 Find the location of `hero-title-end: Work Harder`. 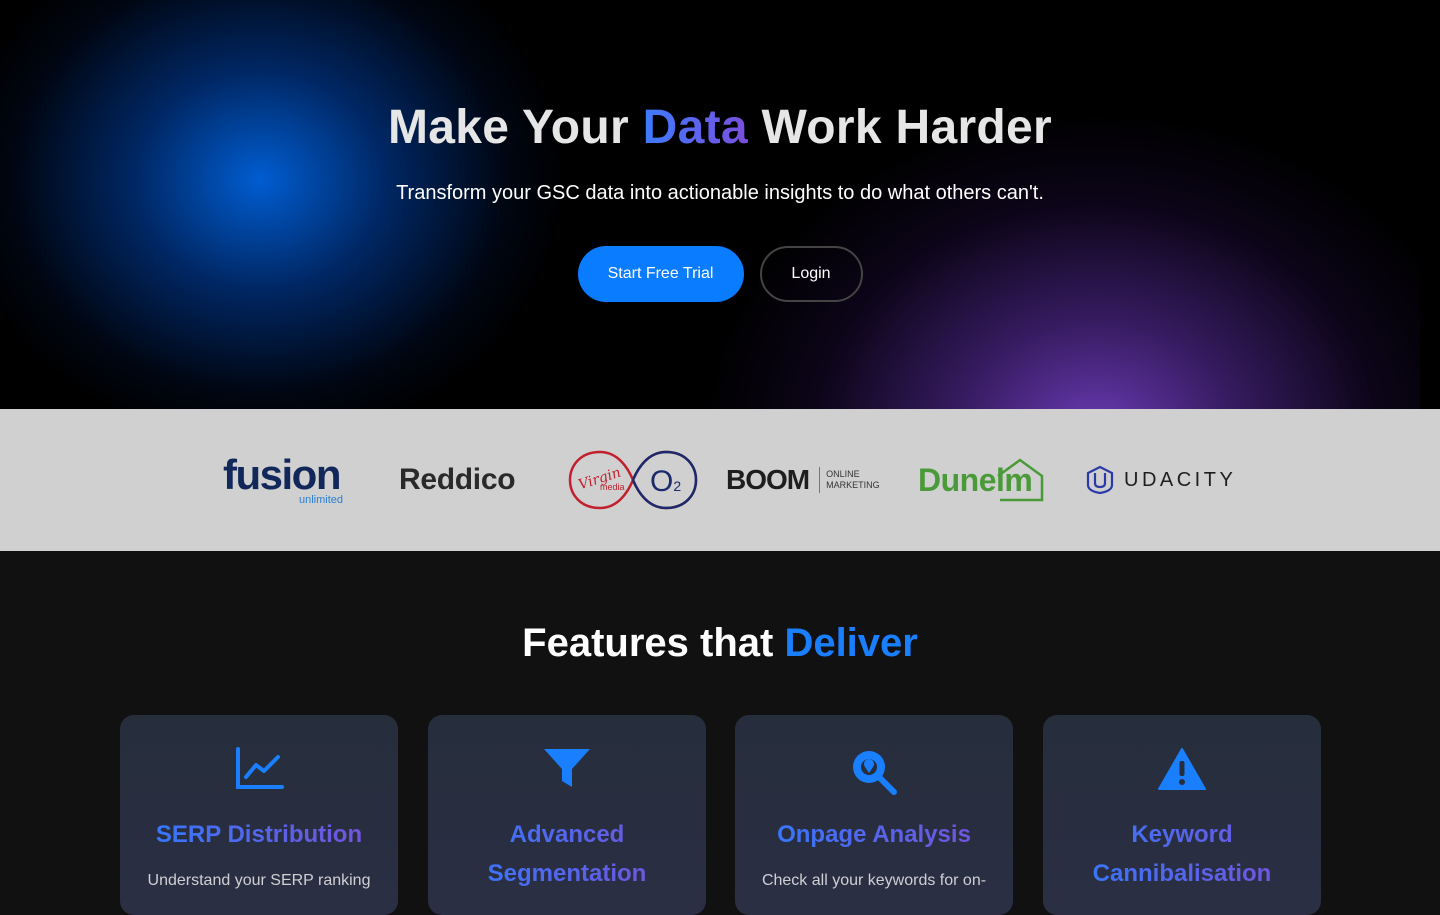

hero-title-end: Work Harder is located at coordinates (900, 127).